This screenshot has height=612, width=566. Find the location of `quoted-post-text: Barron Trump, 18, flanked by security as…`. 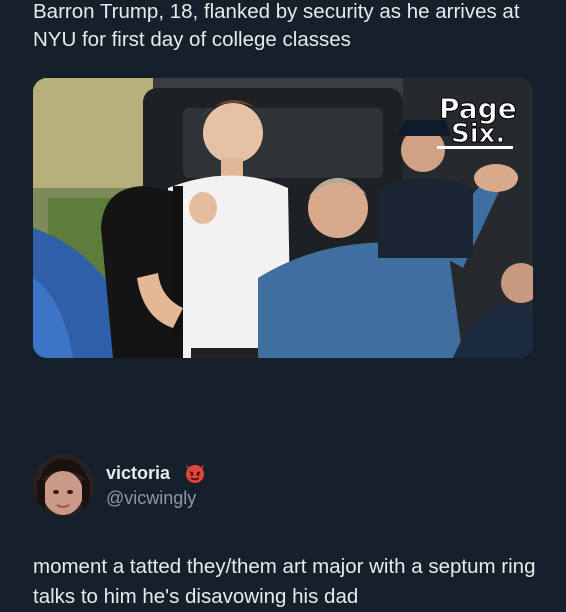

quoted-post-text: Barron Trump, 18, flanked by security as… is located at coordinates (276, 25).